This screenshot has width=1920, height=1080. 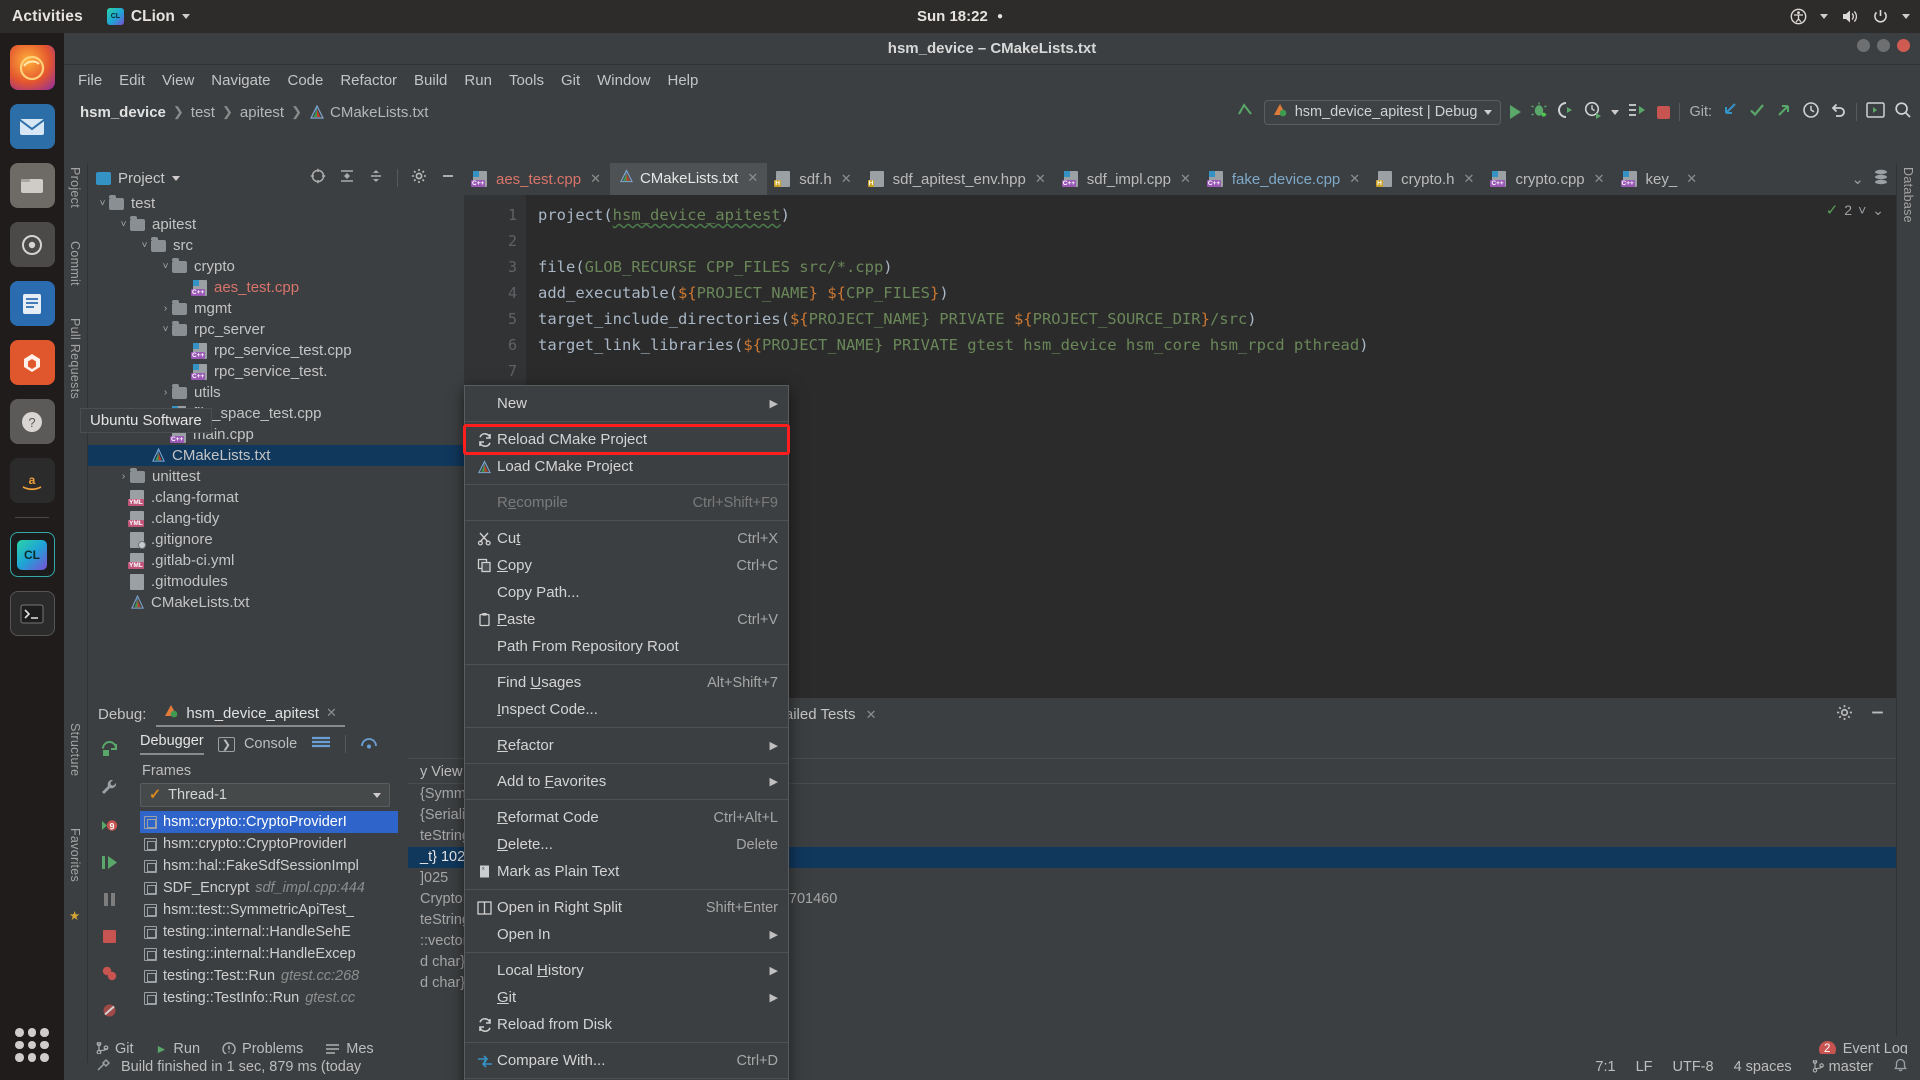 I want to click on strip-database: Database, so click(x=1908, y=195).